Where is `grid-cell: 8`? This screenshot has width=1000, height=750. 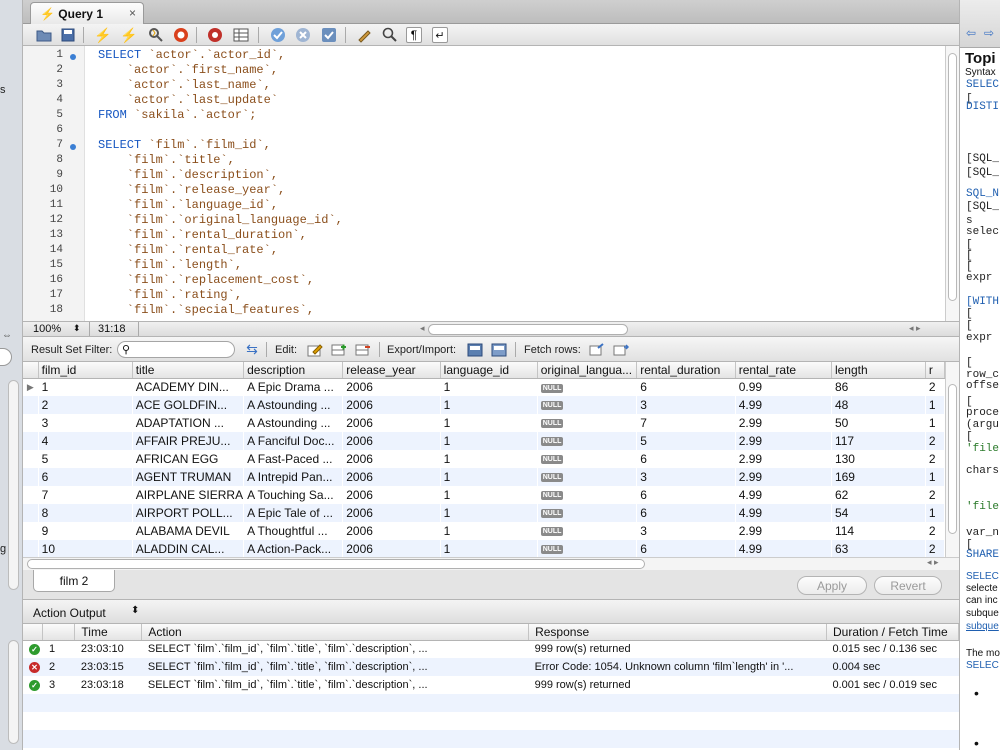 grid-cell: 8 is located at coordinates (85, 513).